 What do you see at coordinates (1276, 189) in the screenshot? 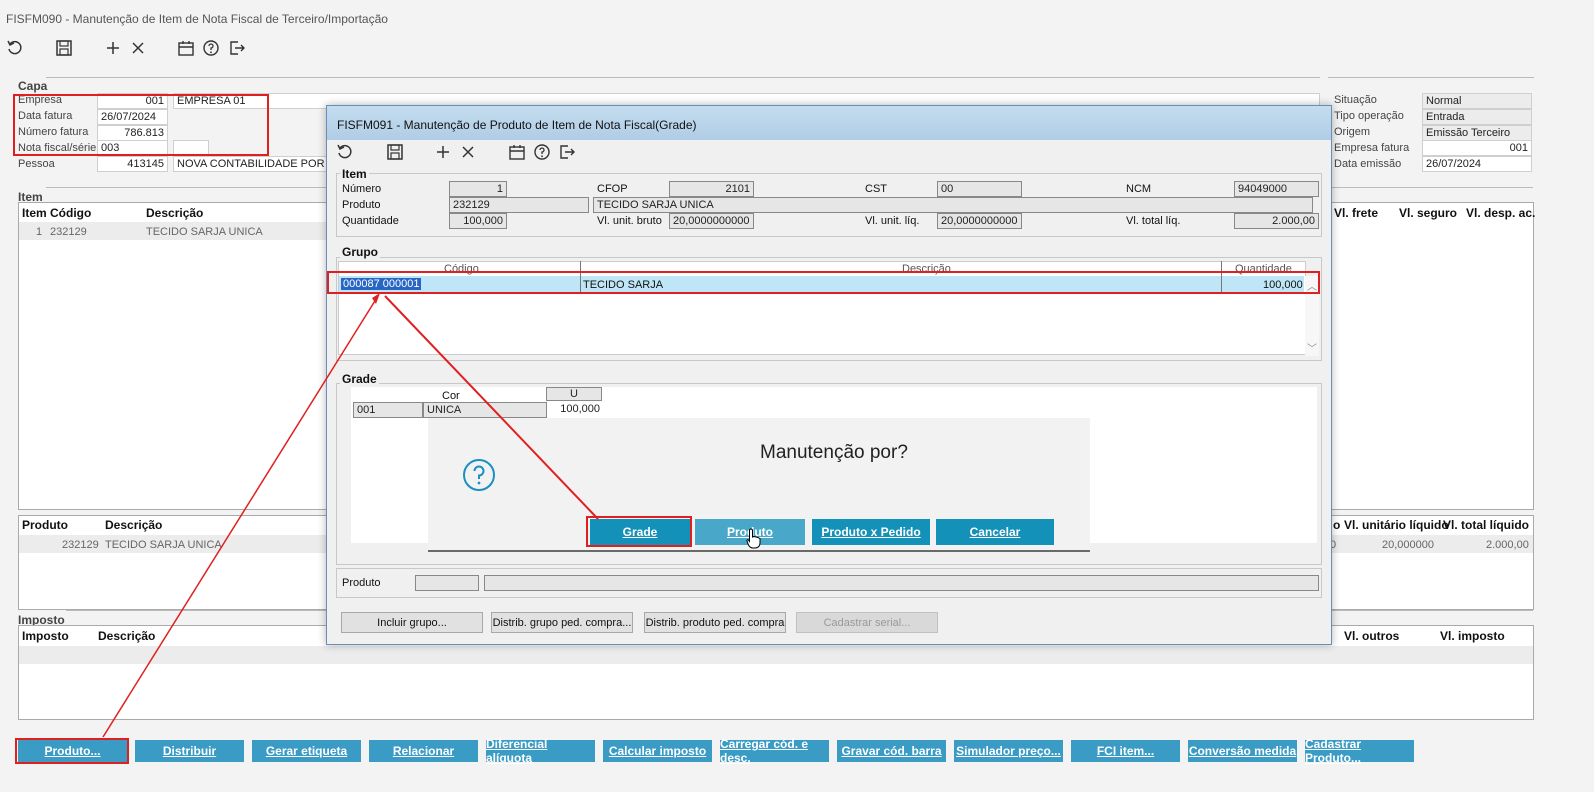
I see `ncm-field: 94049000` at bounding box center [1276, 189].